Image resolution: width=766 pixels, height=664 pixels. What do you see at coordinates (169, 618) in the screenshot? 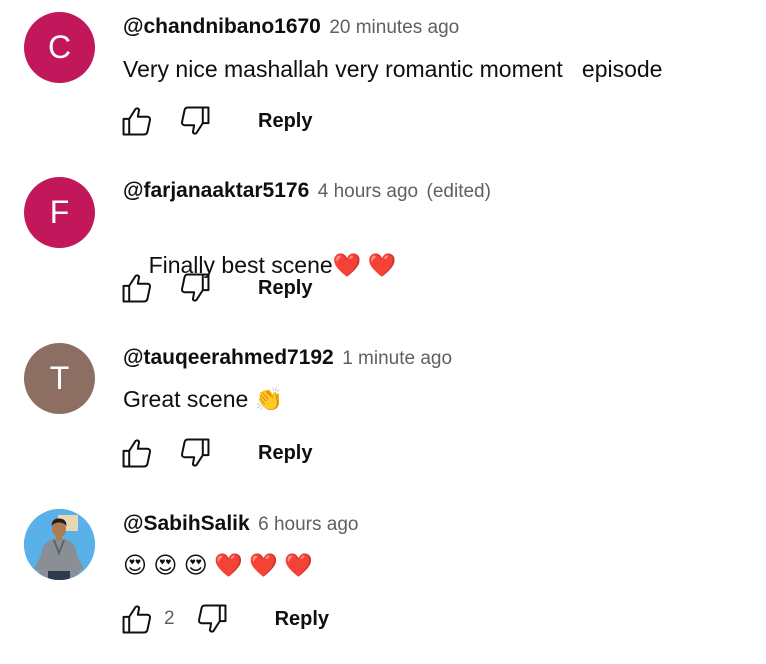
I see `like-count: 2` at bounding box center [169, 618].